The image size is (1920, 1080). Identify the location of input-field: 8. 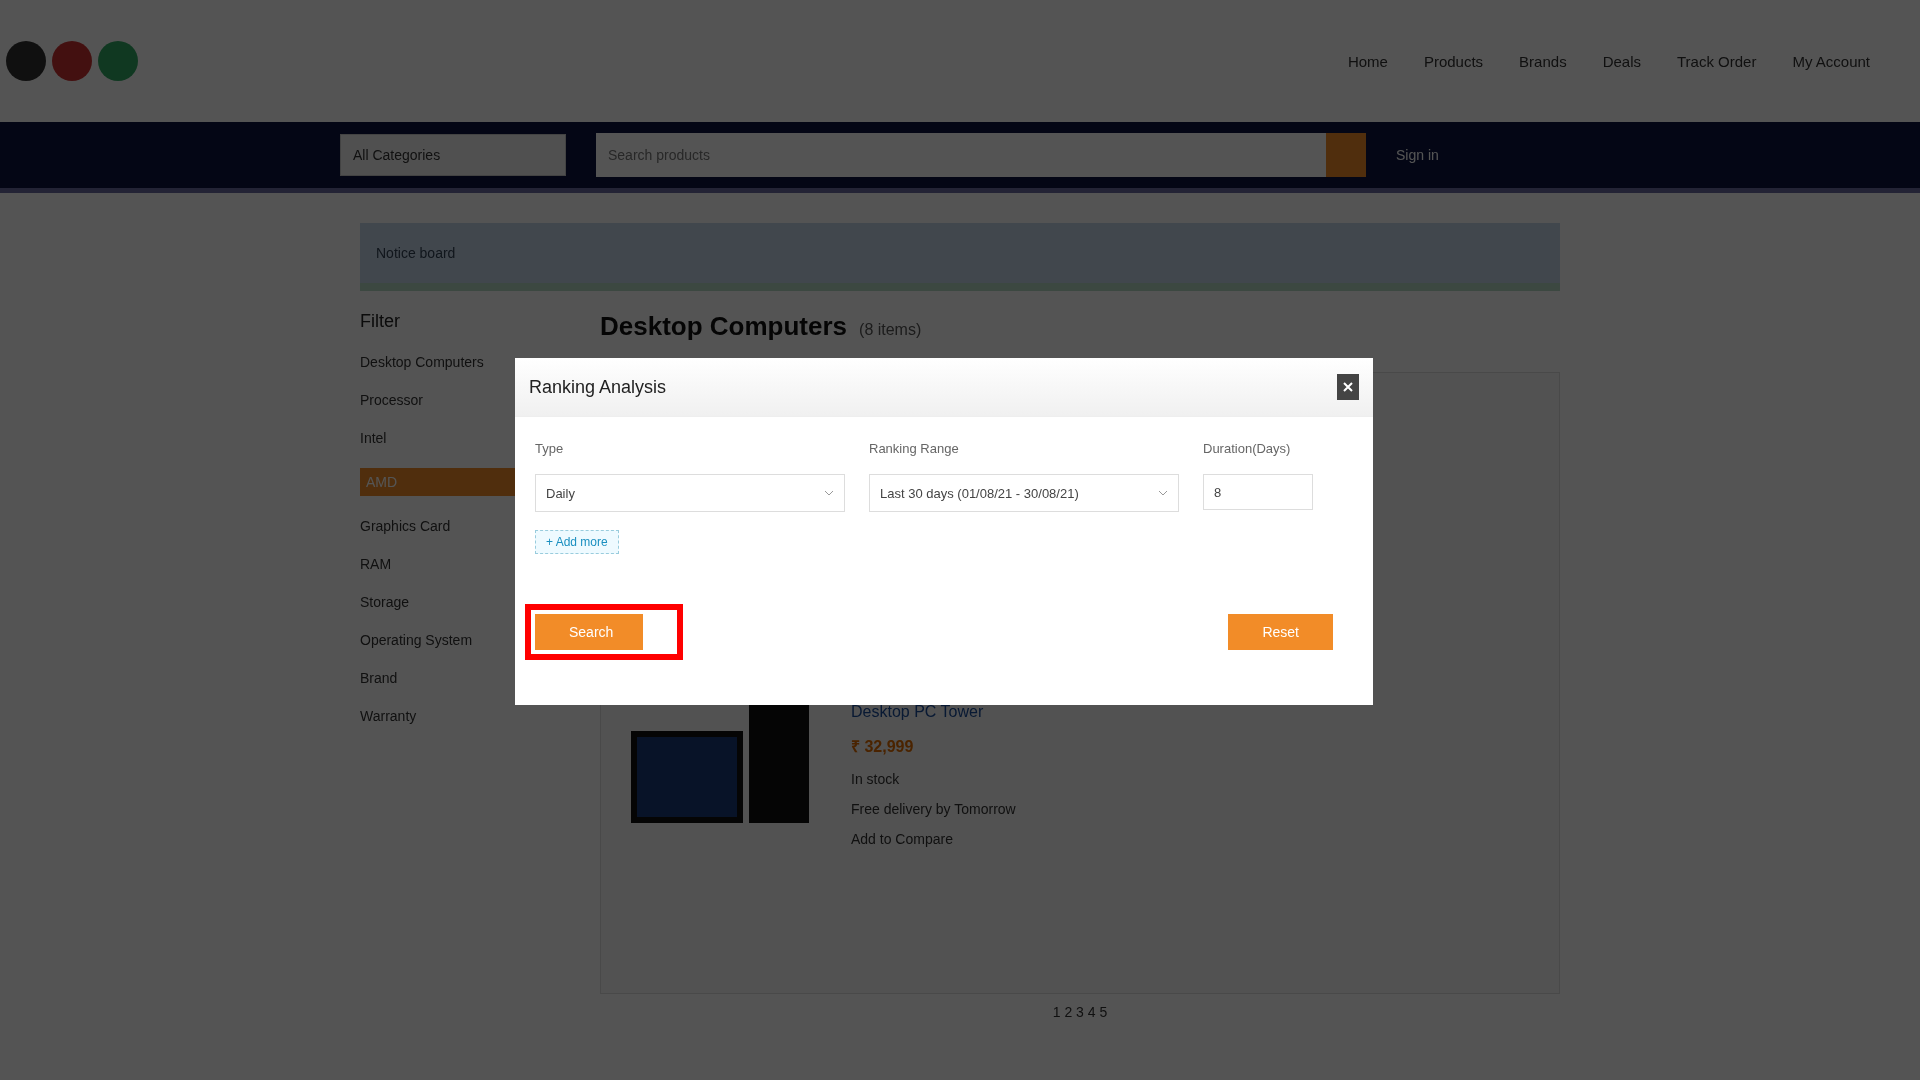
(1258, 492).